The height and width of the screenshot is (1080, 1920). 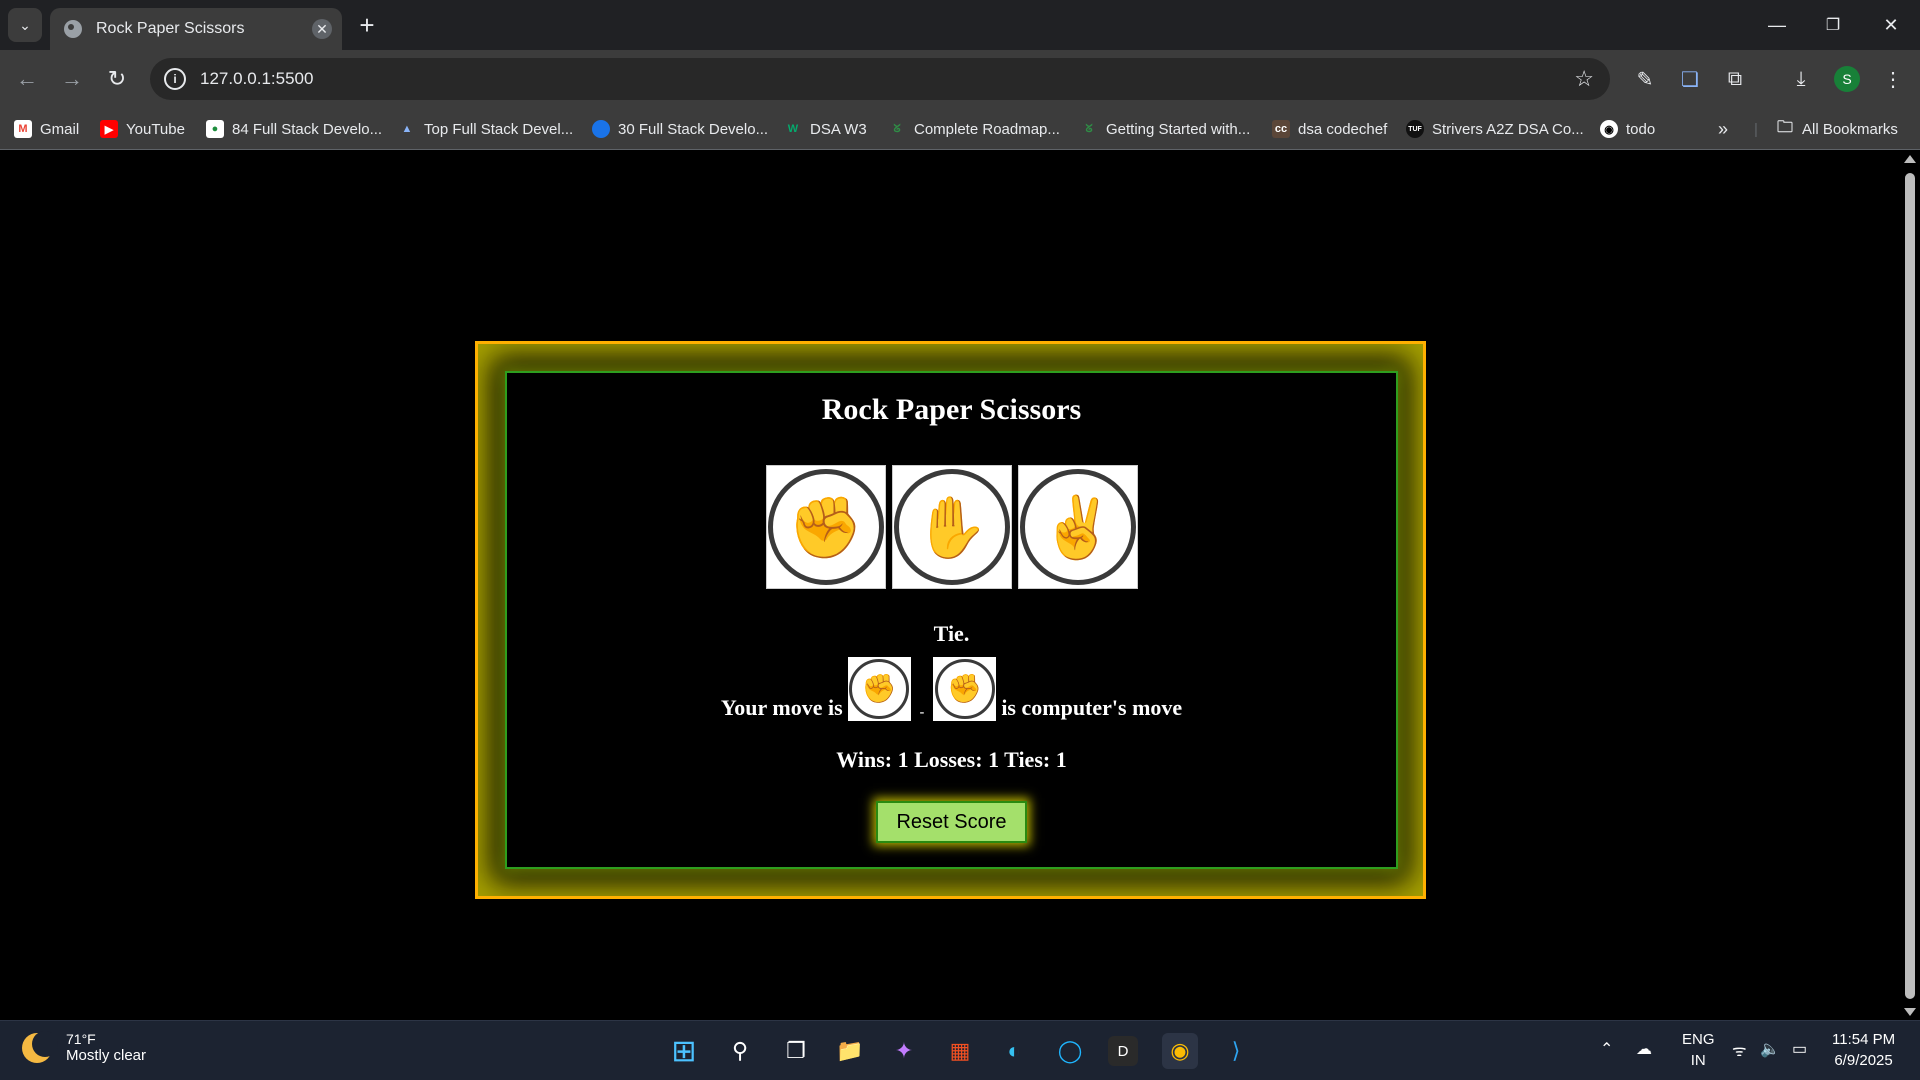 I want to click on region-code: IN, so click(x=1698, y=1060).